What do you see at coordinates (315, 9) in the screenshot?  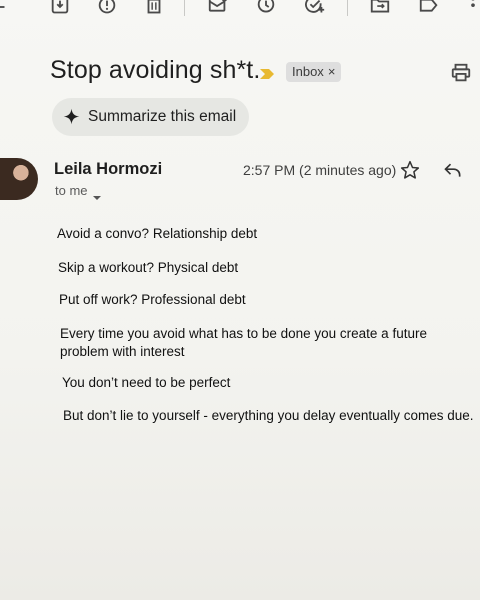 I see `add-to-tasks-icon` at bounding box center [315, 9].